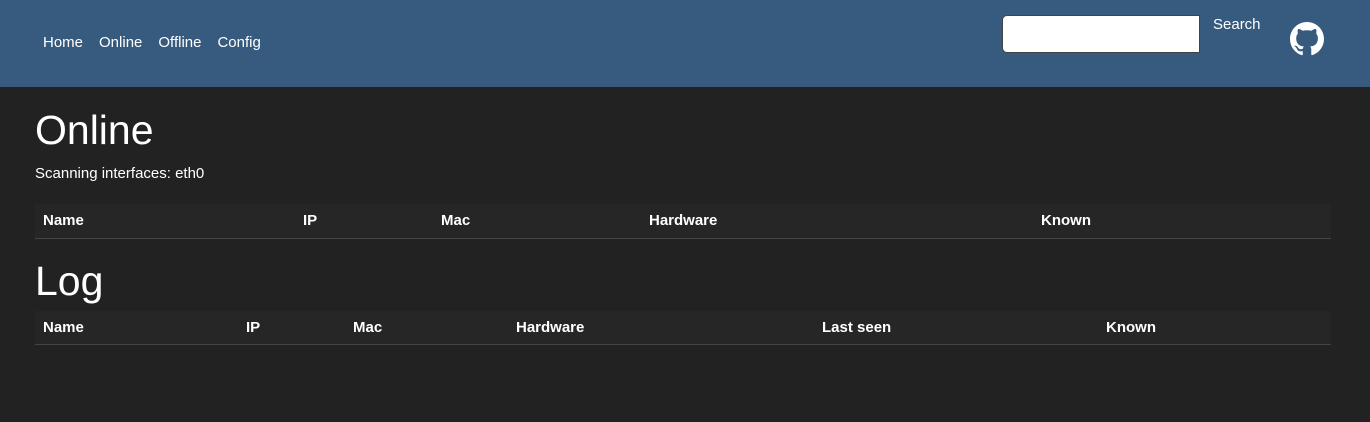 The height and width of the screenshot is (422, 1370). Describe the element at coordinates (364, 221) in the screenshot. I see `online-col-ip: IP` at that location.